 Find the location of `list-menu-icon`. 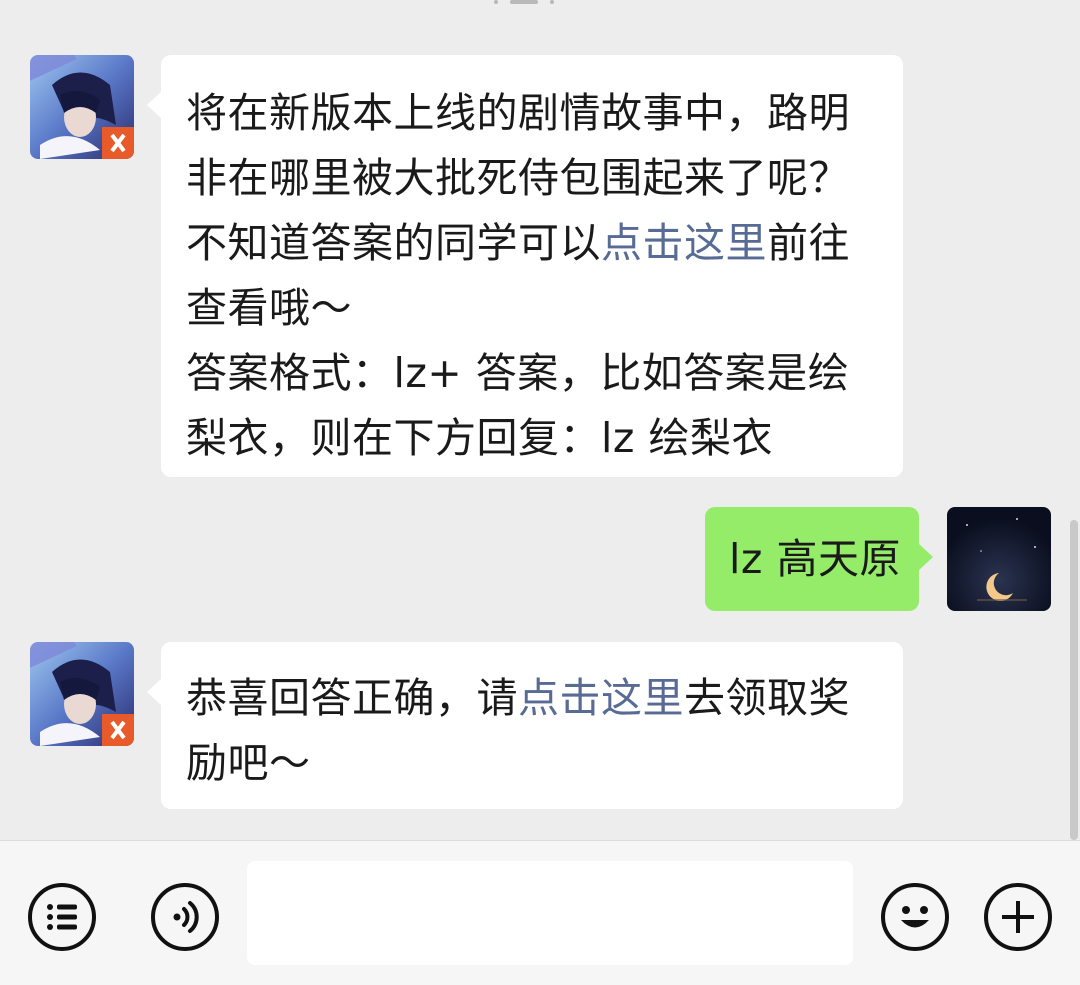

list-menu-icon is located at coordinates (62, 917).